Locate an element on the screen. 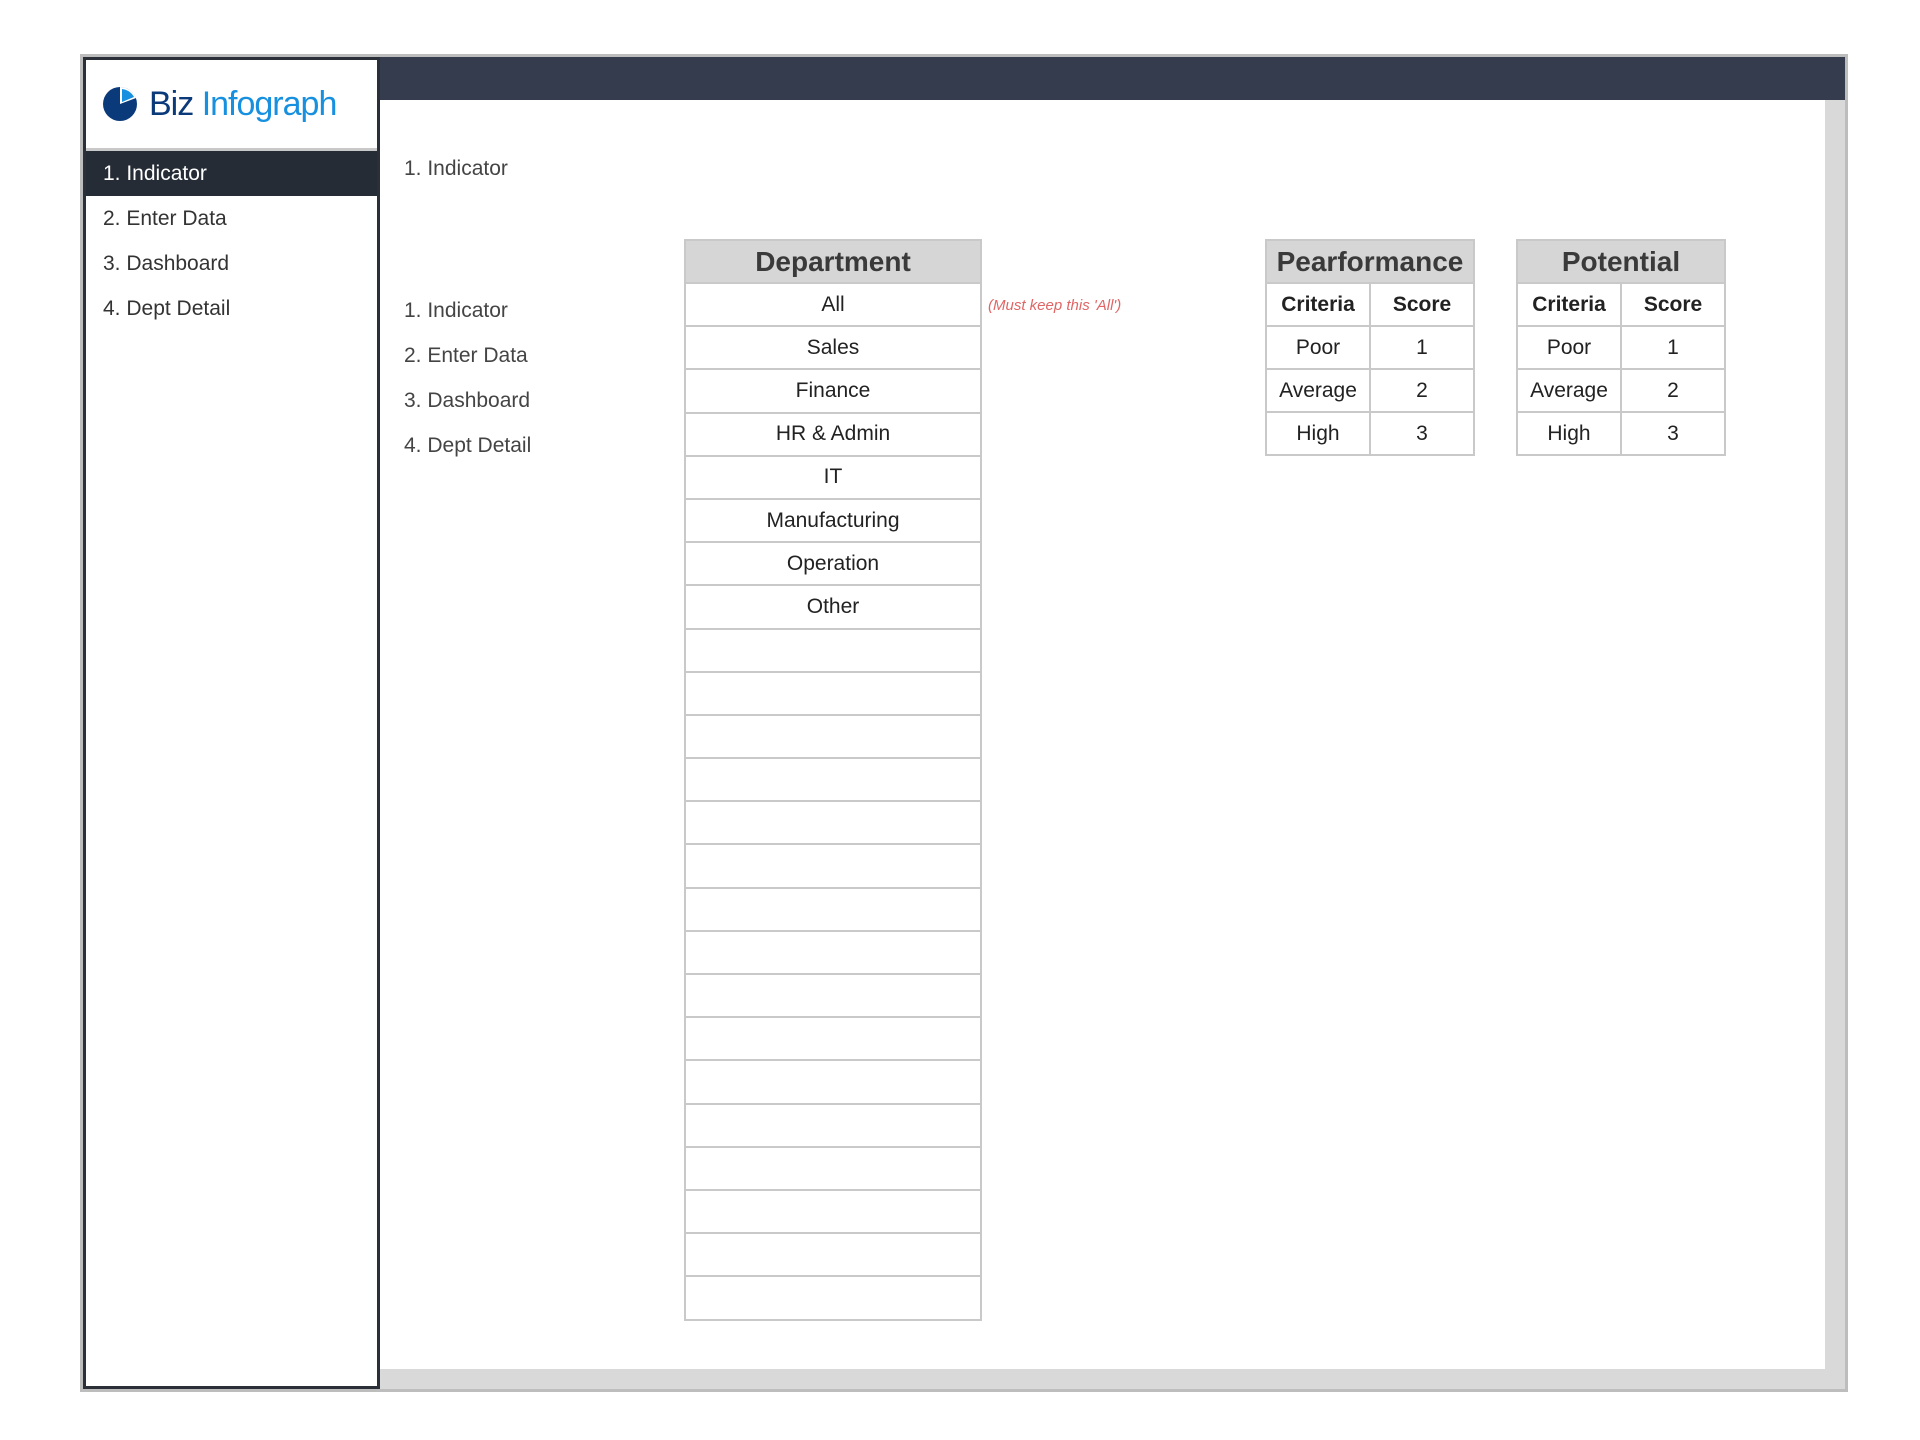 The height and width of the screenshot is (1440, 1920). potential-header: Potential is located at coordinates (1621, 261).